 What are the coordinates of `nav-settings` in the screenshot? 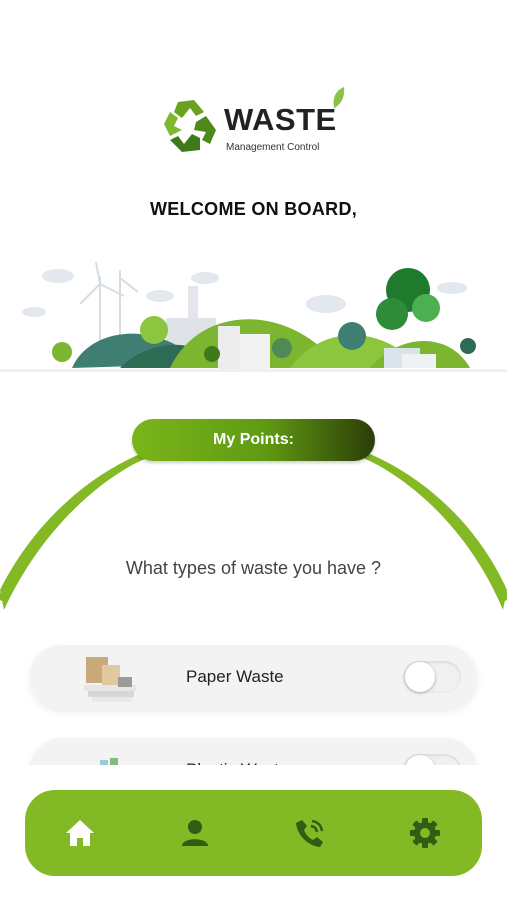 It's located at (425, 833).